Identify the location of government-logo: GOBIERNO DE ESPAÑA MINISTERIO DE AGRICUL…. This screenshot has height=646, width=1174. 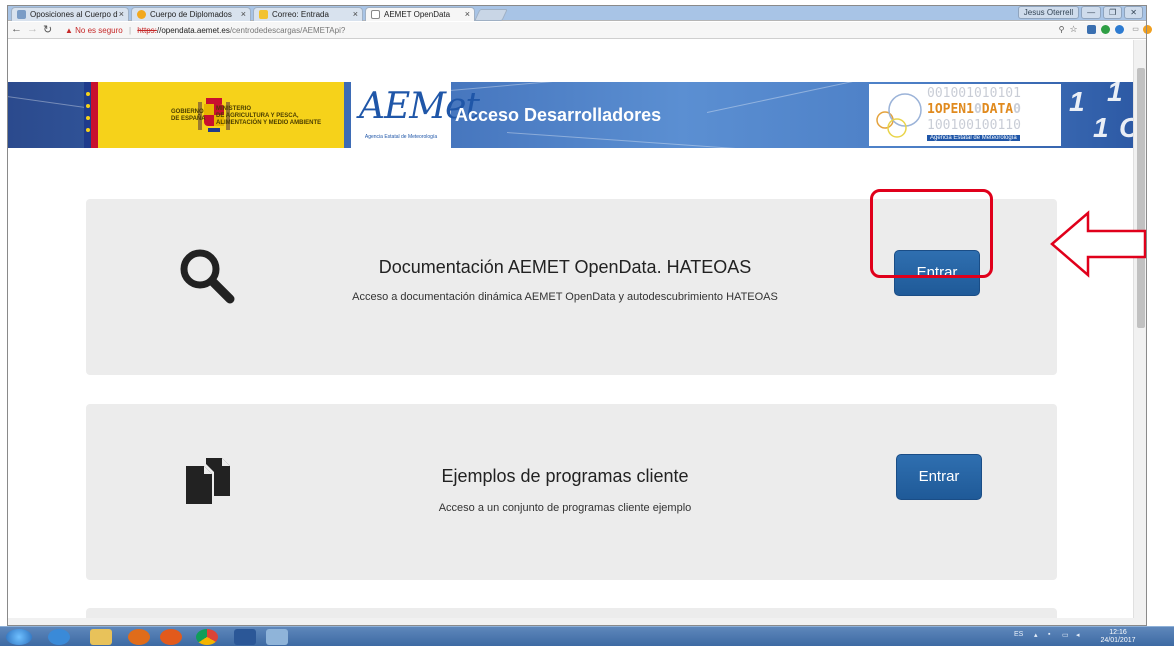
(214, 115).